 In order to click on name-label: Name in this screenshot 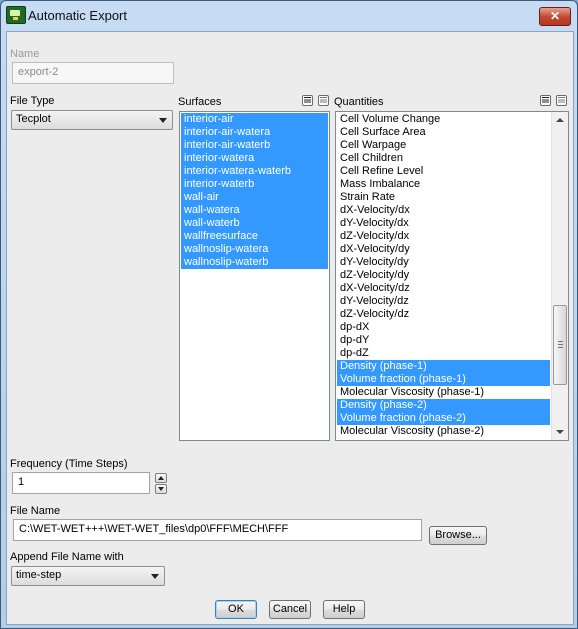, I will do `click(25, 54)`.